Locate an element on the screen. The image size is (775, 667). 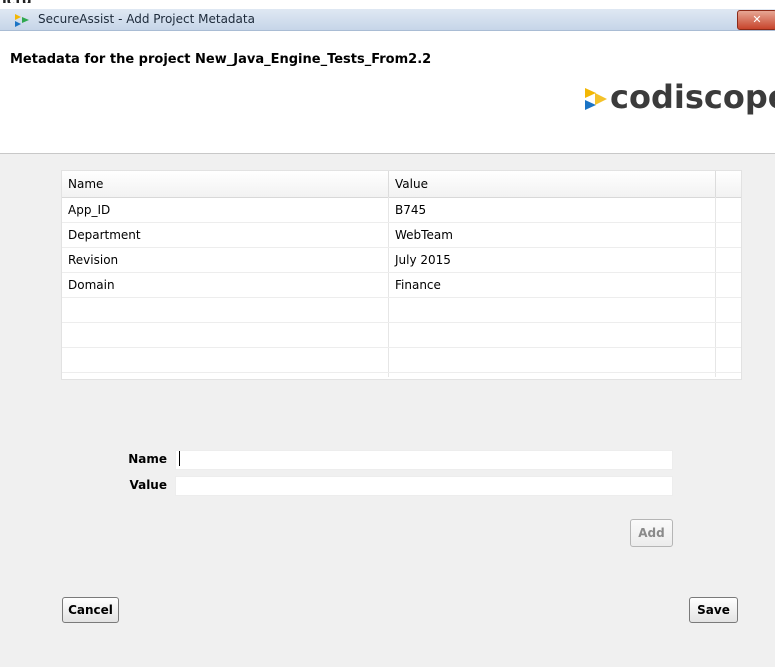
cancel-button: Cancel is located at coordinates (90, 610).